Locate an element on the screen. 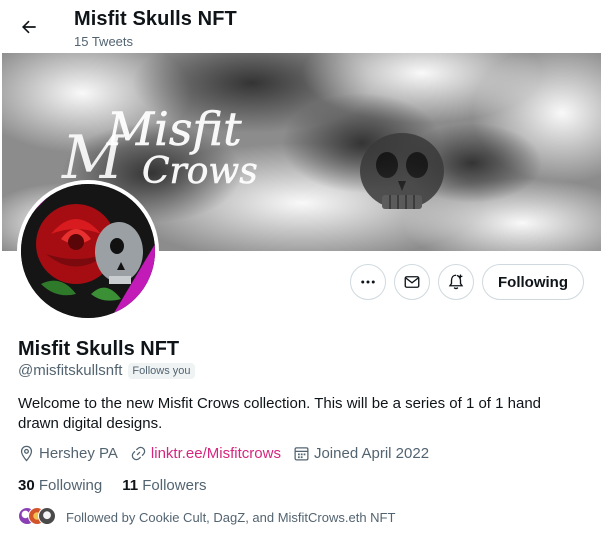  followed-by-avatars is located at coordinates (38, 517).